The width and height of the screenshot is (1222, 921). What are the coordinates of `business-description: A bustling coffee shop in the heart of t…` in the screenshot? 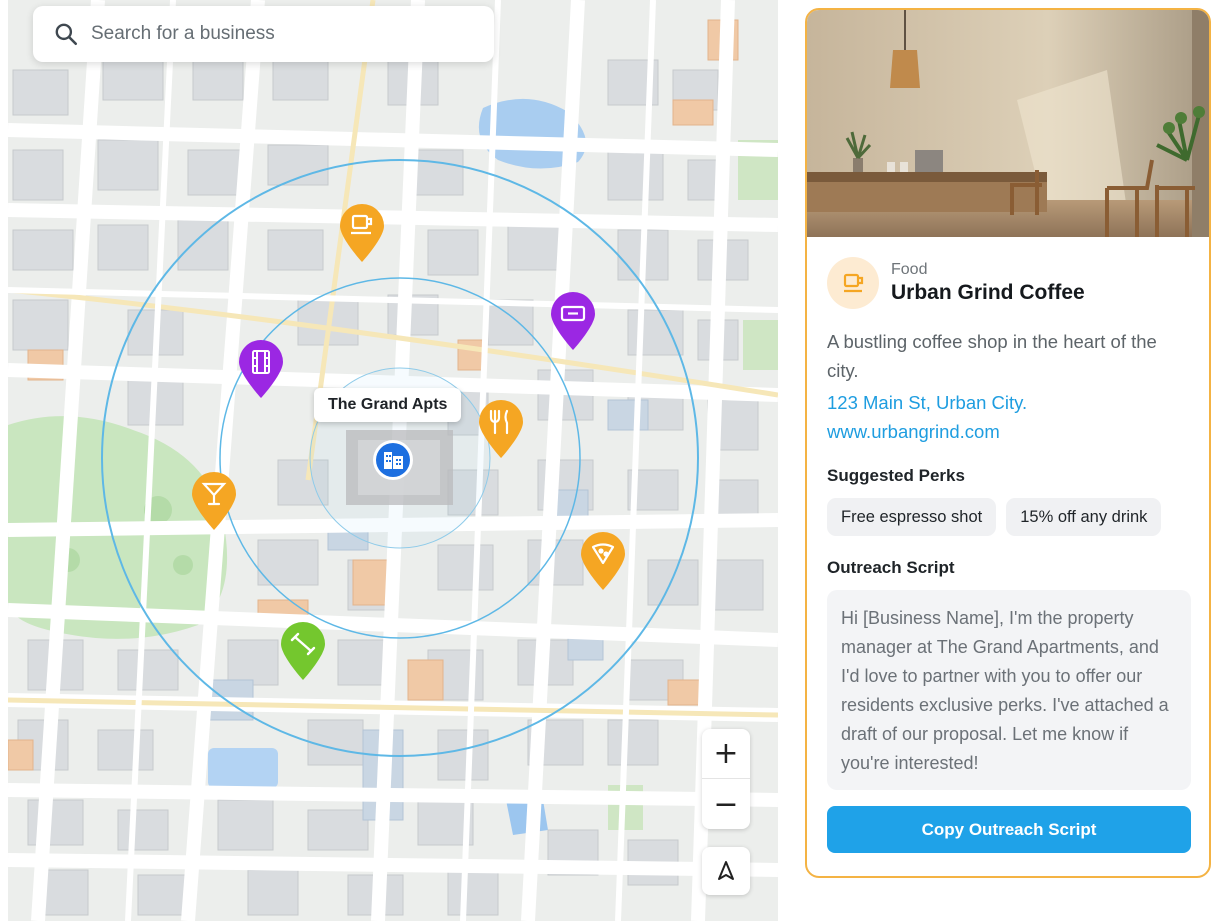 It's located at (992, 356).